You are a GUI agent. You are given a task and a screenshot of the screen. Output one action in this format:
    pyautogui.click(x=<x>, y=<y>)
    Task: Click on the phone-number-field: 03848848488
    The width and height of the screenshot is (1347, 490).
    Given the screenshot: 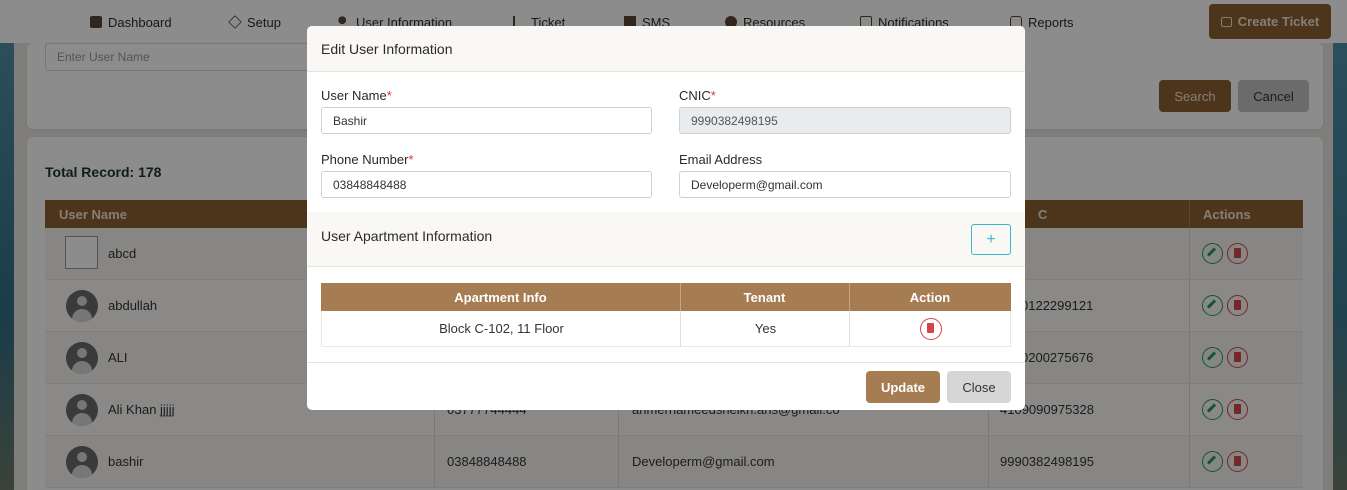 What is the action you would take?
    pyautogui.click(x=486, y=184)
    